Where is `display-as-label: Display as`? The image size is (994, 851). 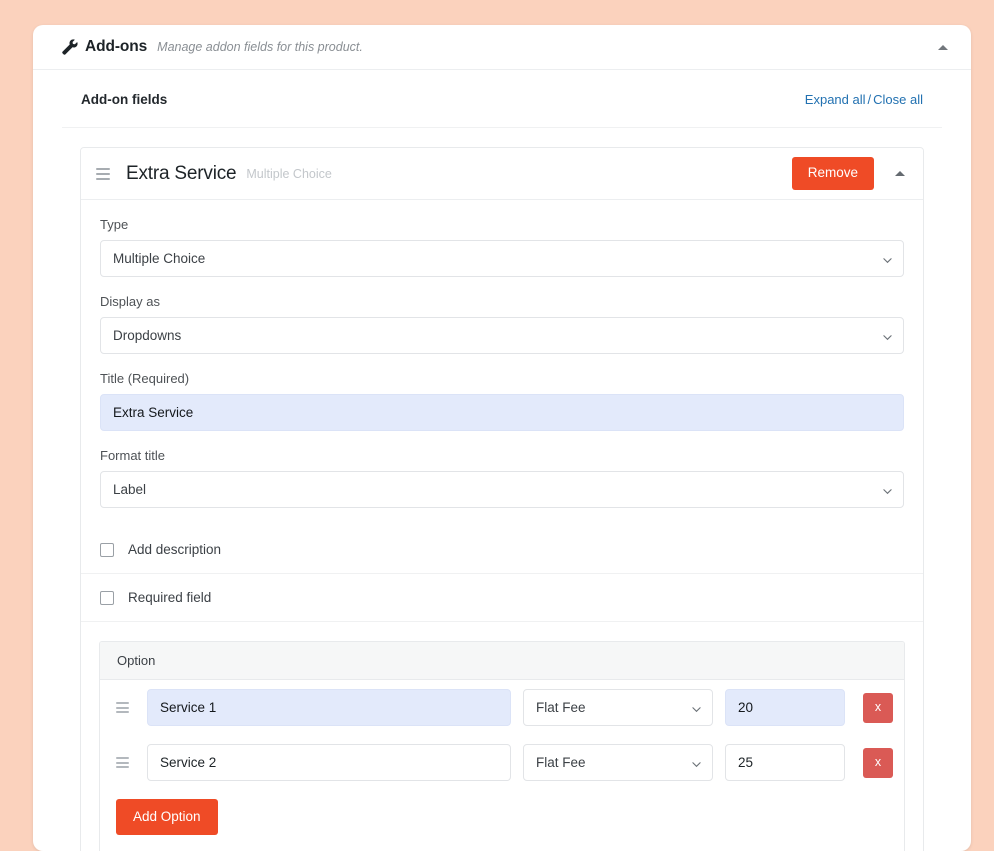 display-as-label: Display as is located at coordinates (130, 301).